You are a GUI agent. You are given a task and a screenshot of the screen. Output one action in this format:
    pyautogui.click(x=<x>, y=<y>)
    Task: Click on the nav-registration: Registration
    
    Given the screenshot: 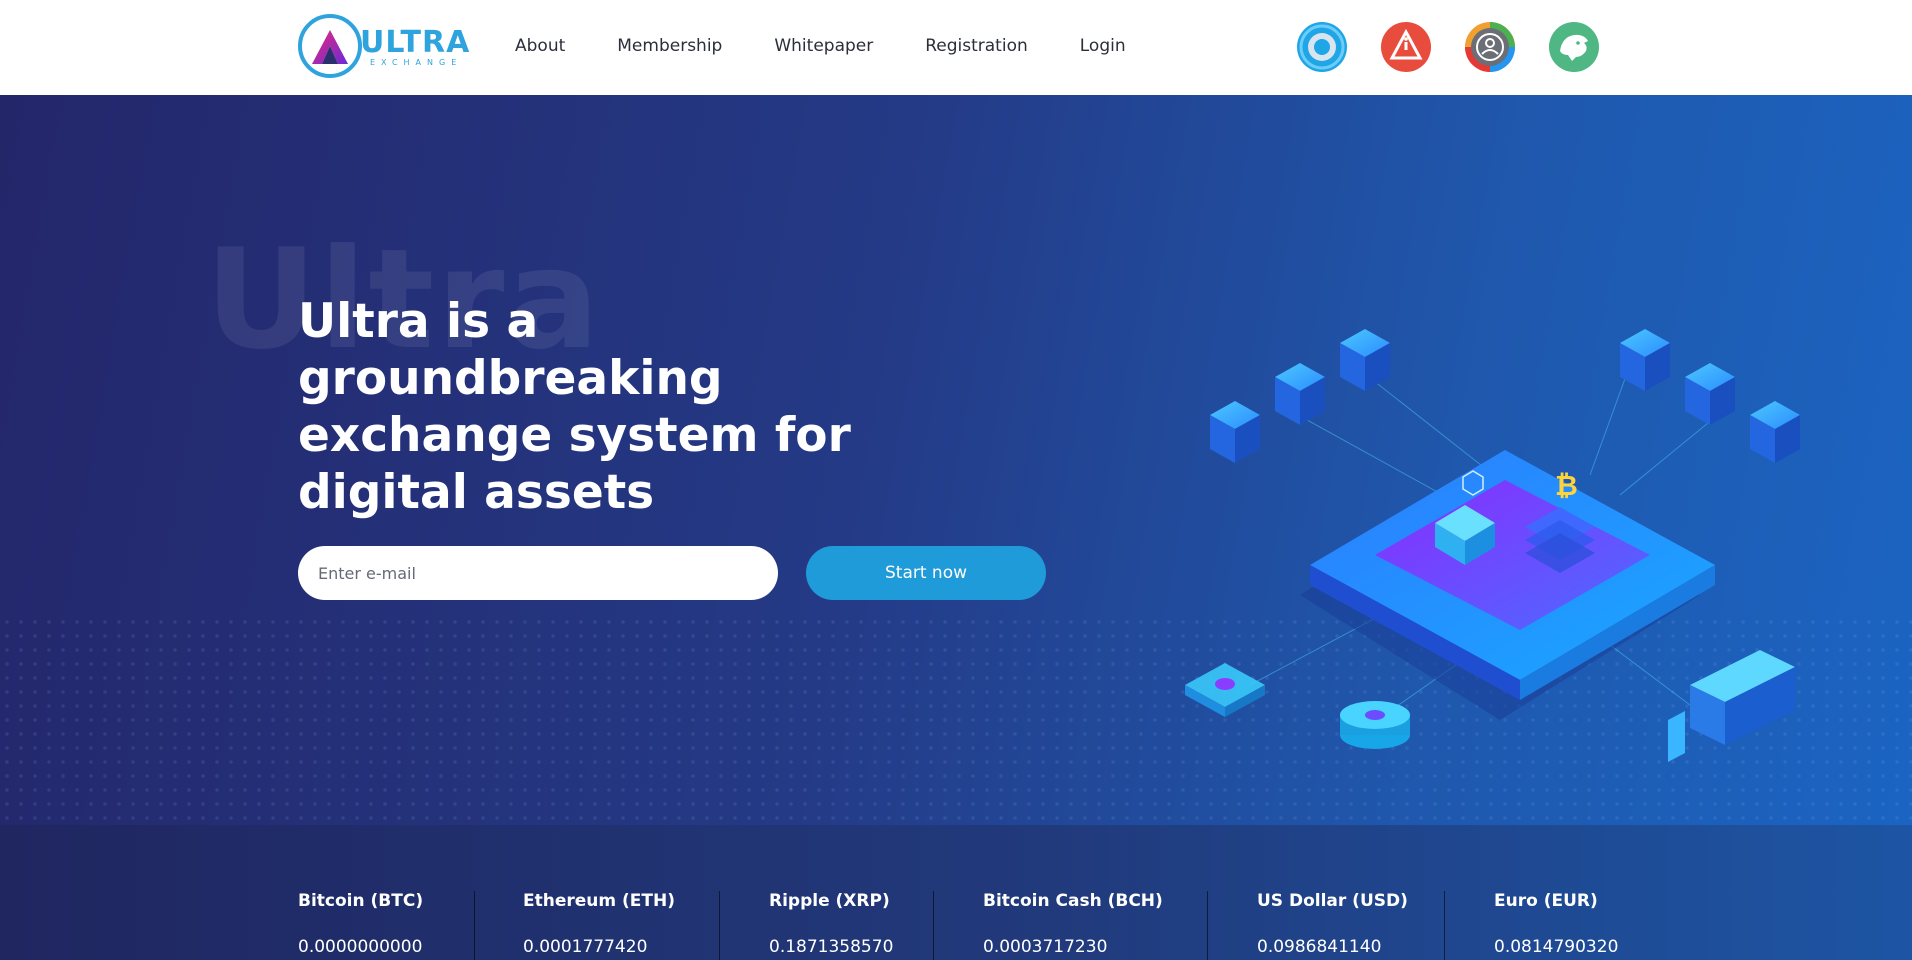 What is the action you would take?
    pyautogui.click(x=976, y=48)
    